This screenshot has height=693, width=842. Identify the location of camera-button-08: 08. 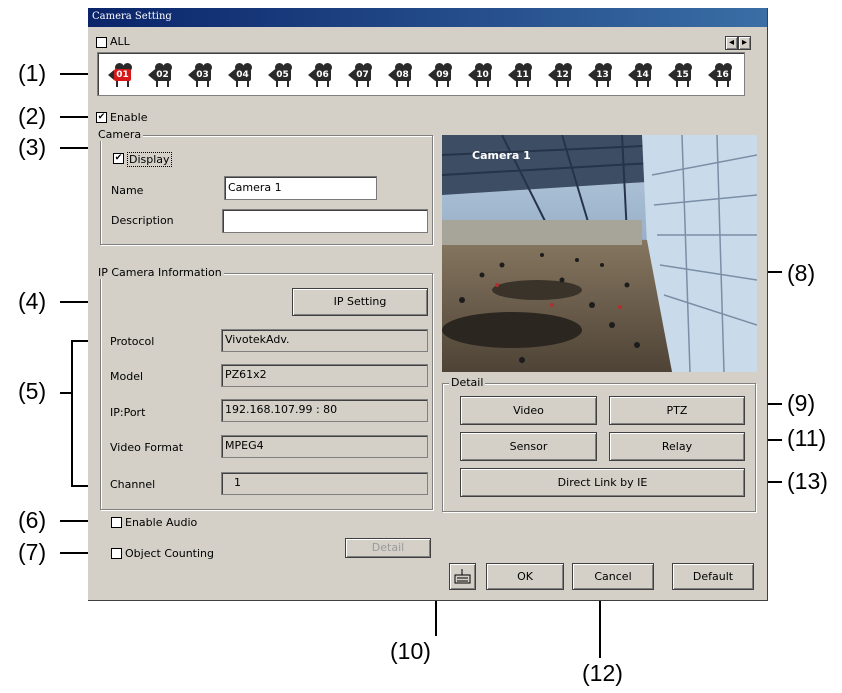
(403, 75).